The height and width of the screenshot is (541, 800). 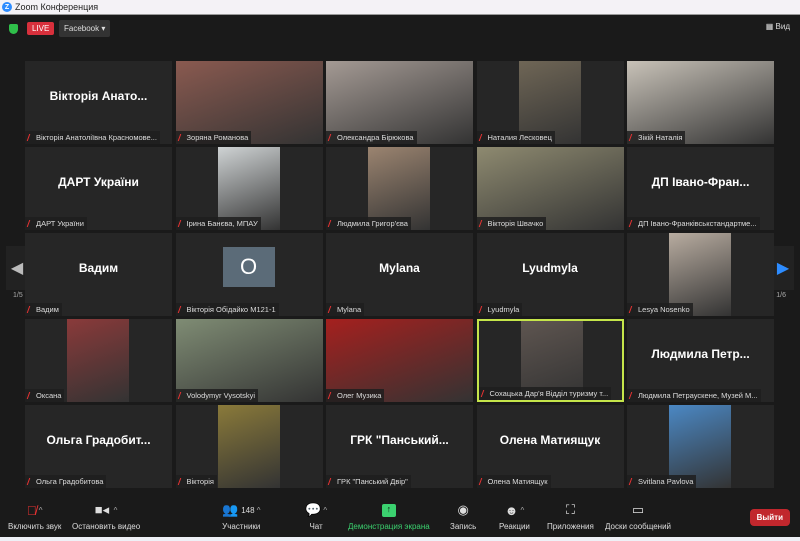 I want to click on record-button: ◉ Запись, so click(x=463, y=516).